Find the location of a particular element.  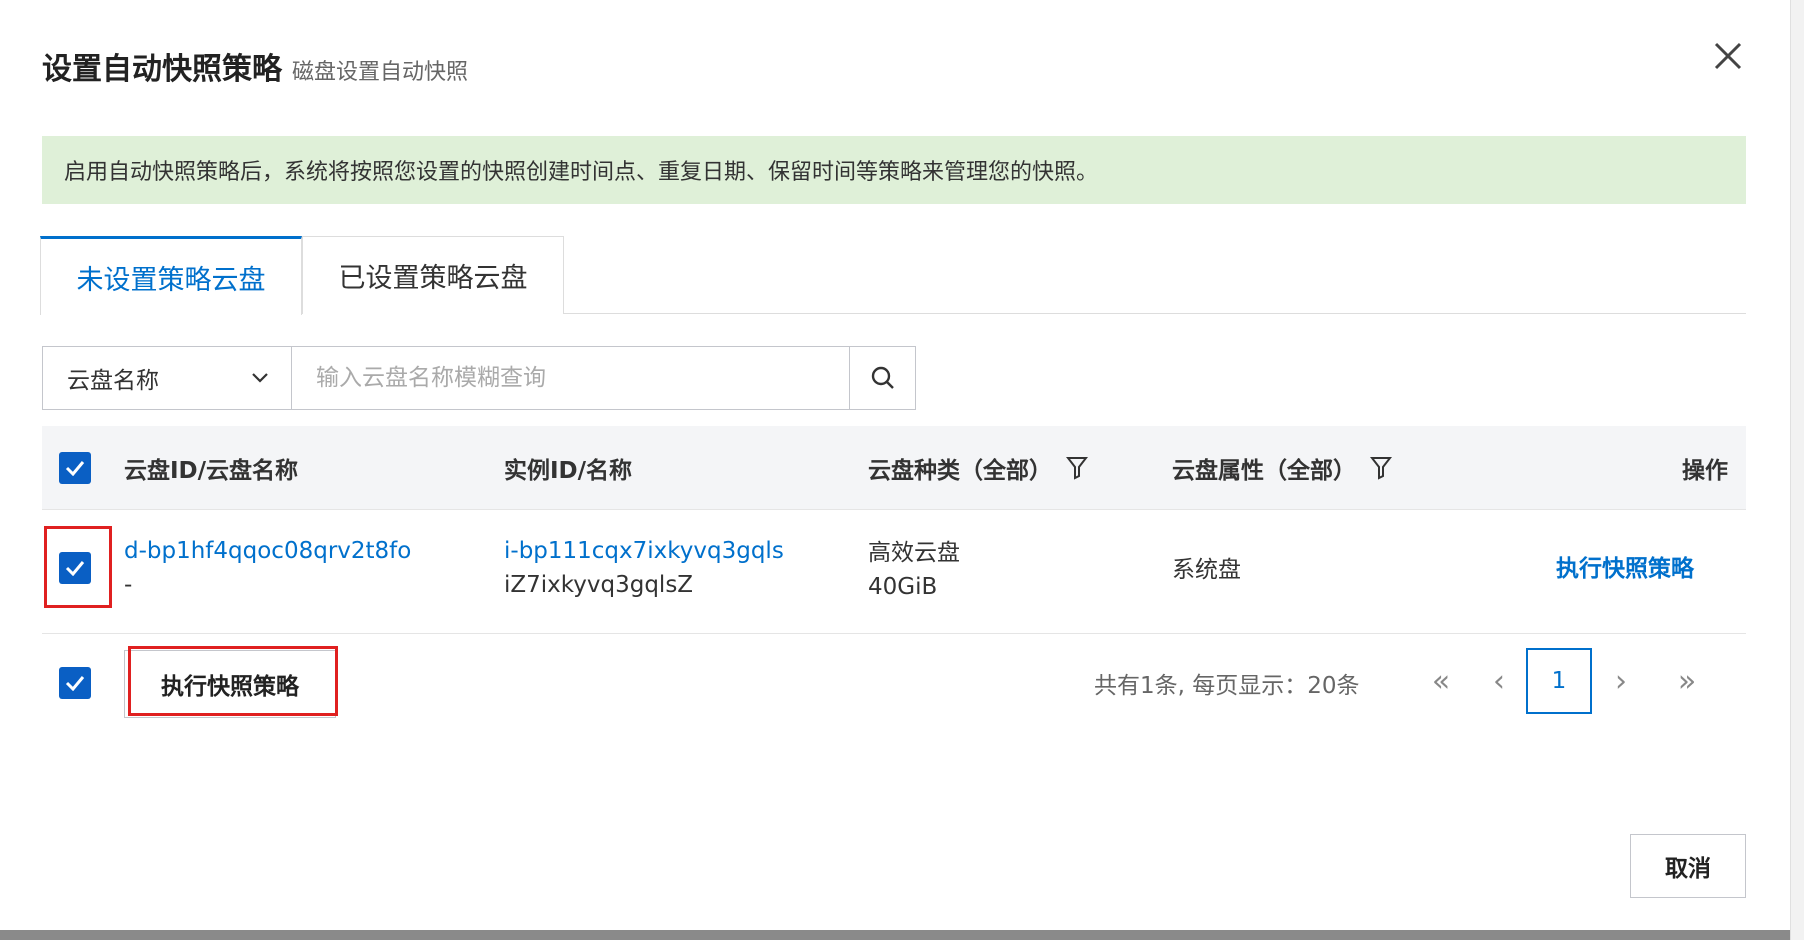

cancel-button: 取消 is located at coordinates (1688, 866).